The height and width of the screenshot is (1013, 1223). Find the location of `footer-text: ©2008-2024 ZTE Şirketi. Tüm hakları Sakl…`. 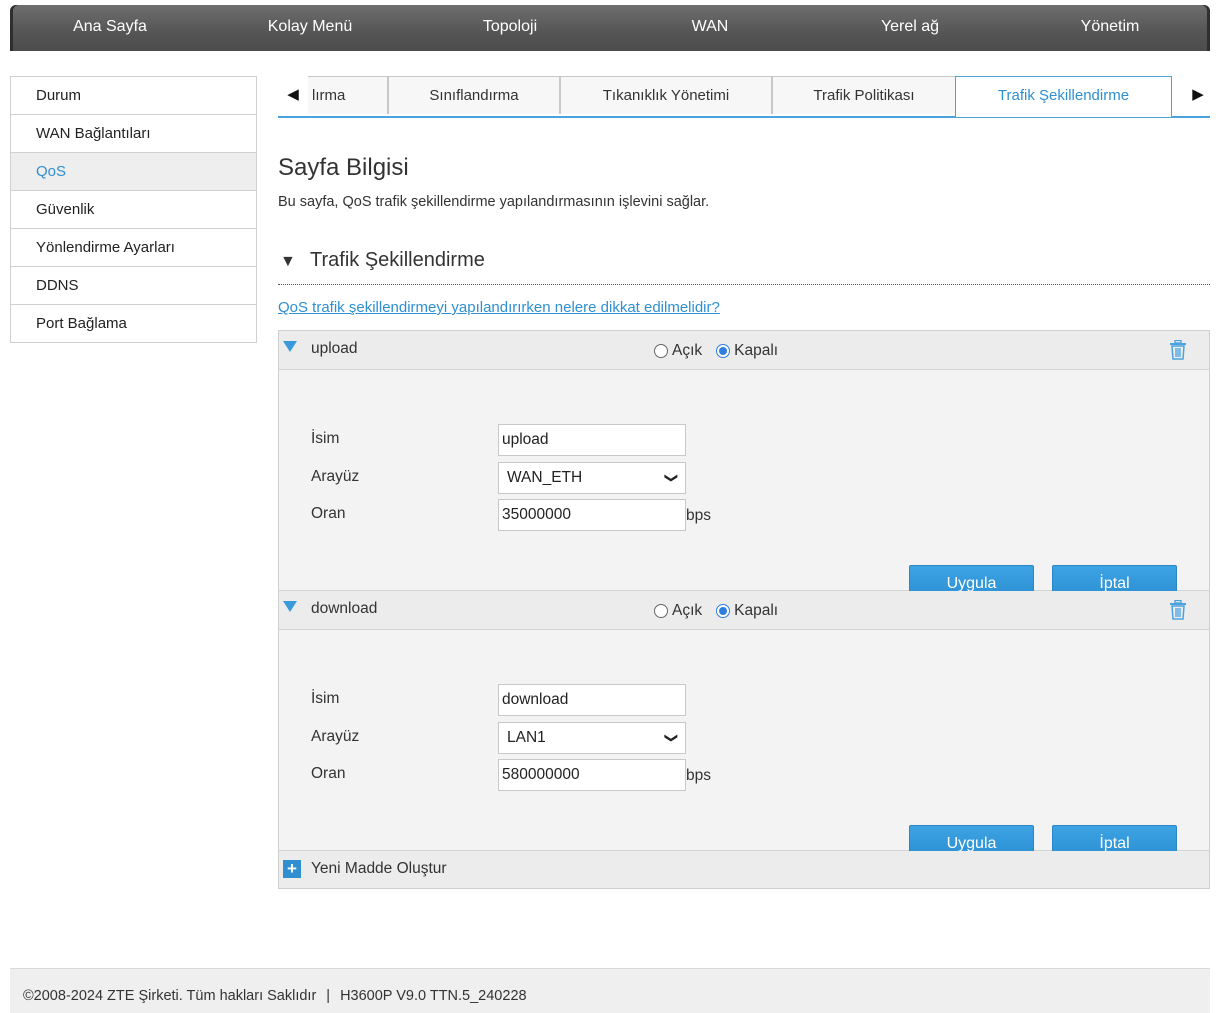

footer-text: ©2008-2024 ZTE Şirketi. Tüm hakları Sakl… is located at coordinates (275, 996).